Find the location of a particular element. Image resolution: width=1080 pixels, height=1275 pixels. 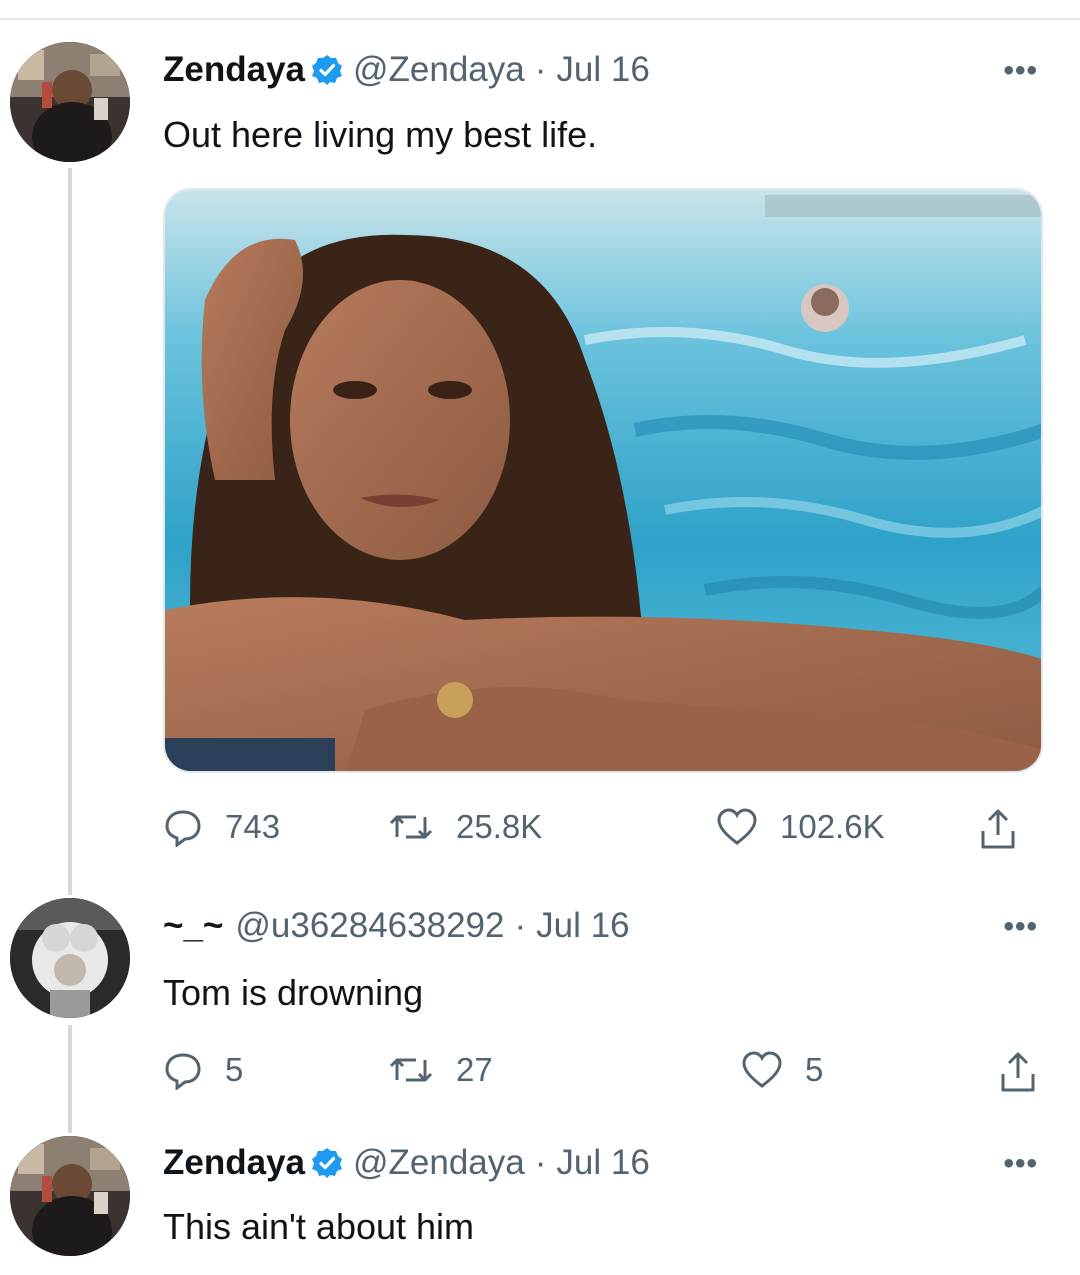

tweet-actions: 743 25.8K 102.6K is located at coordinates (605, 832).